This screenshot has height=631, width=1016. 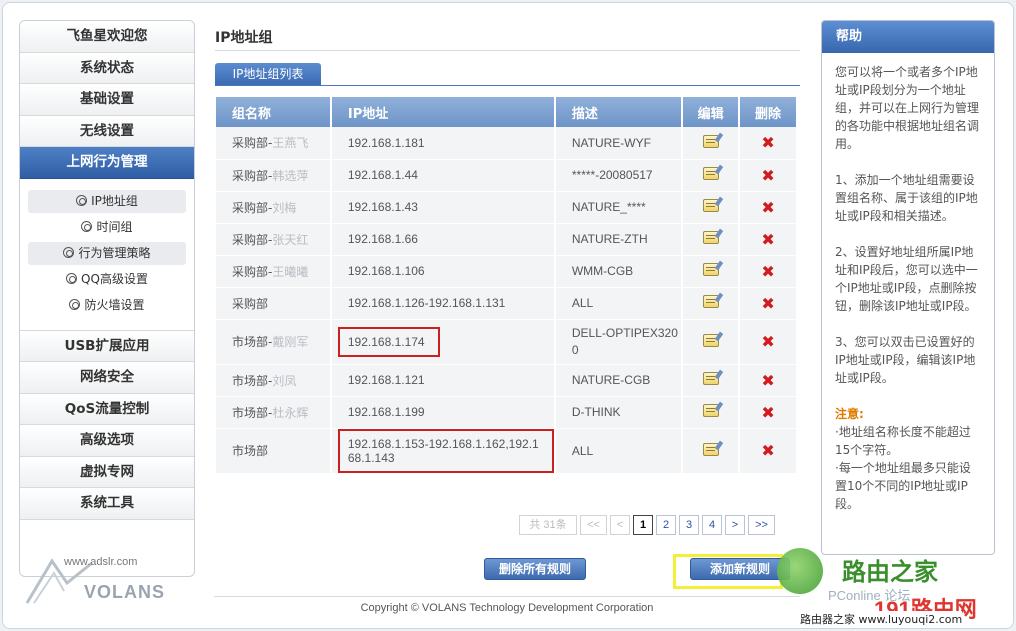 What do you see at coordinates (507, 303) in the screenshot?
I see `table-row: 采购部 192.168.1.126-192.168.1.131 ALL ✖` at bounding box center [507, 303].